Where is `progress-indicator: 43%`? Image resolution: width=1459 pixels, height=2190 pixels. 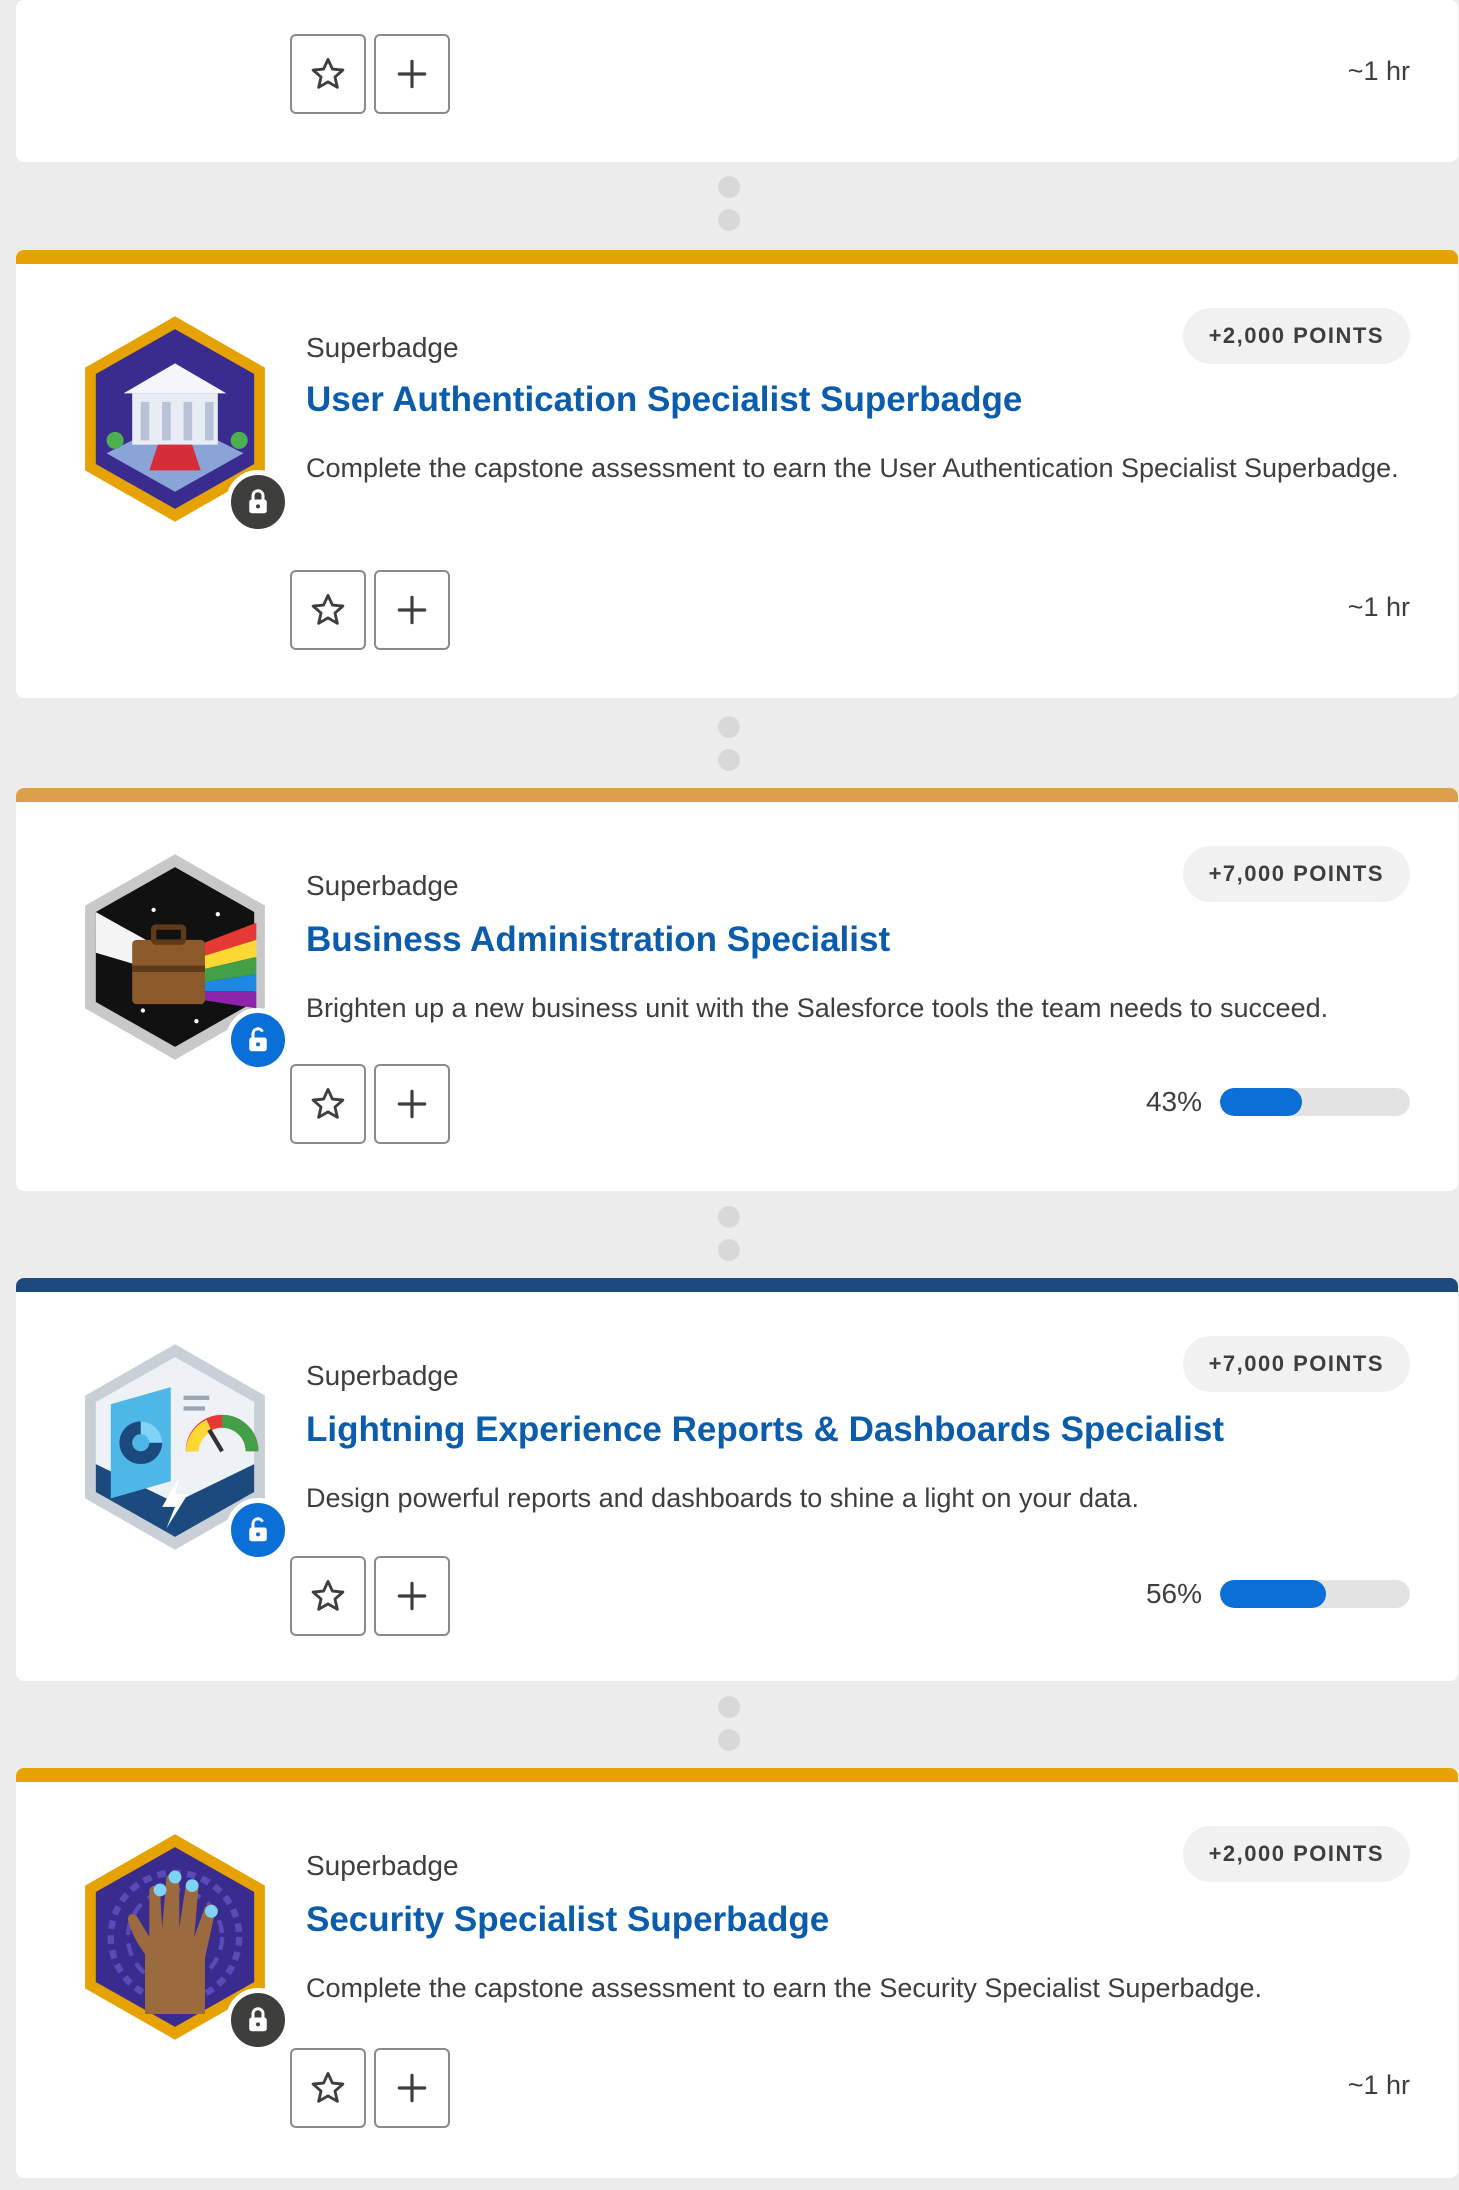 progress-indicator: 43% is located at coordinates (1278, 1102).